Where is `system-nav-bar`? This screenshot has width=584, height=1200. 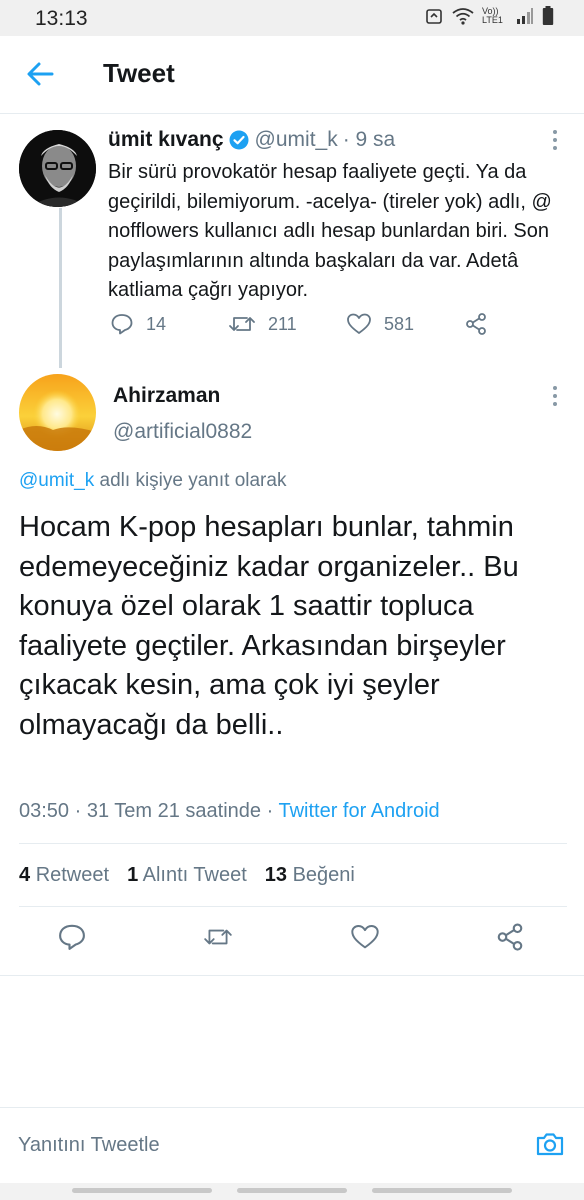 system-nav-bar is located at coordinates (292, 1191).